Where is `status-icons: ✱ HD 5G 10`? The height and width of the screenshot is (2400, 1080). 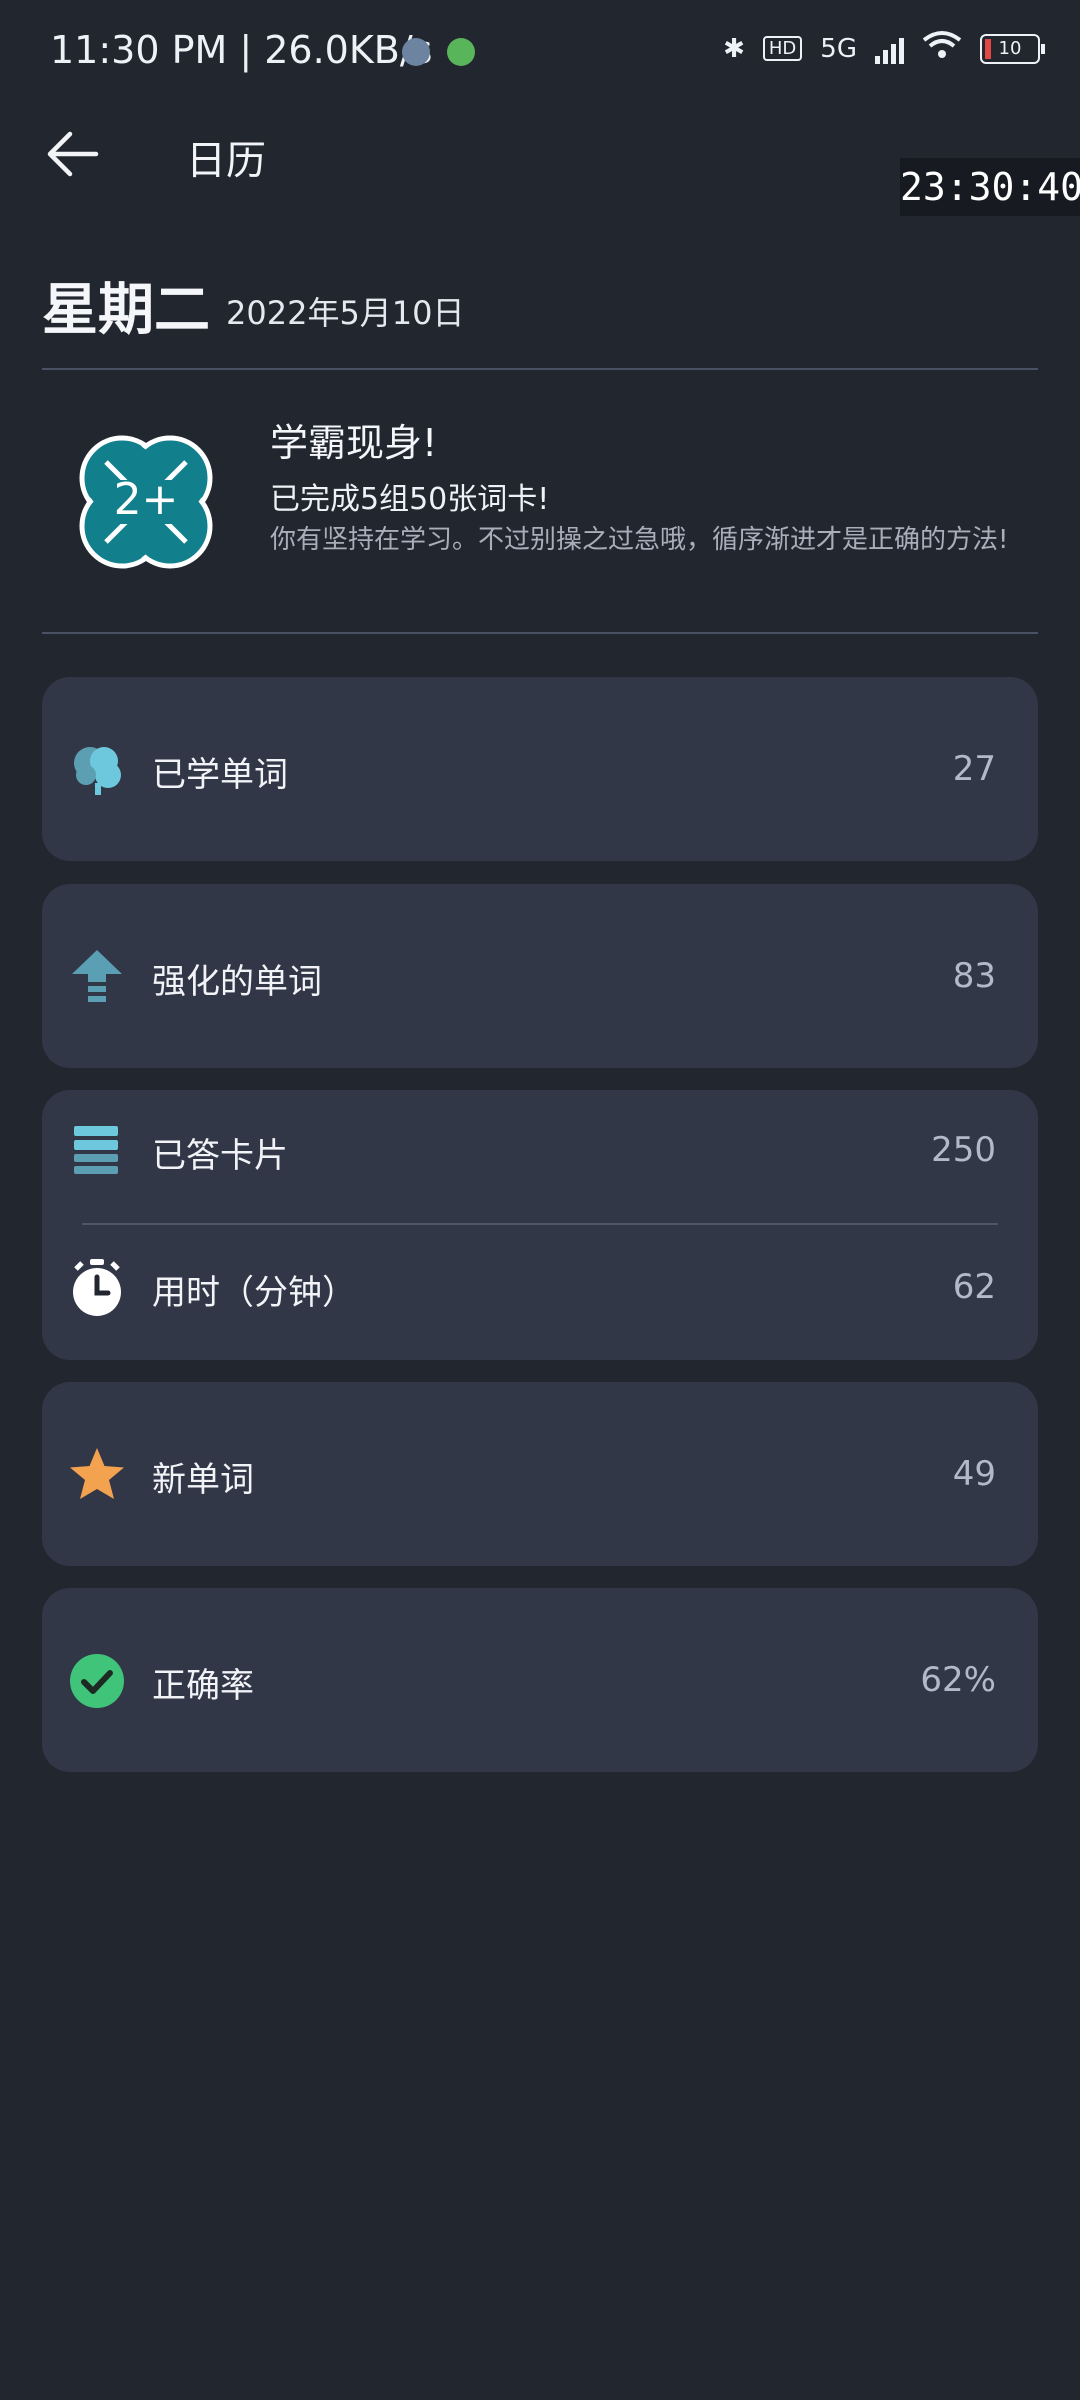
status-icons: ✱ HD 5G 10 is located at coordinates (884, 48).